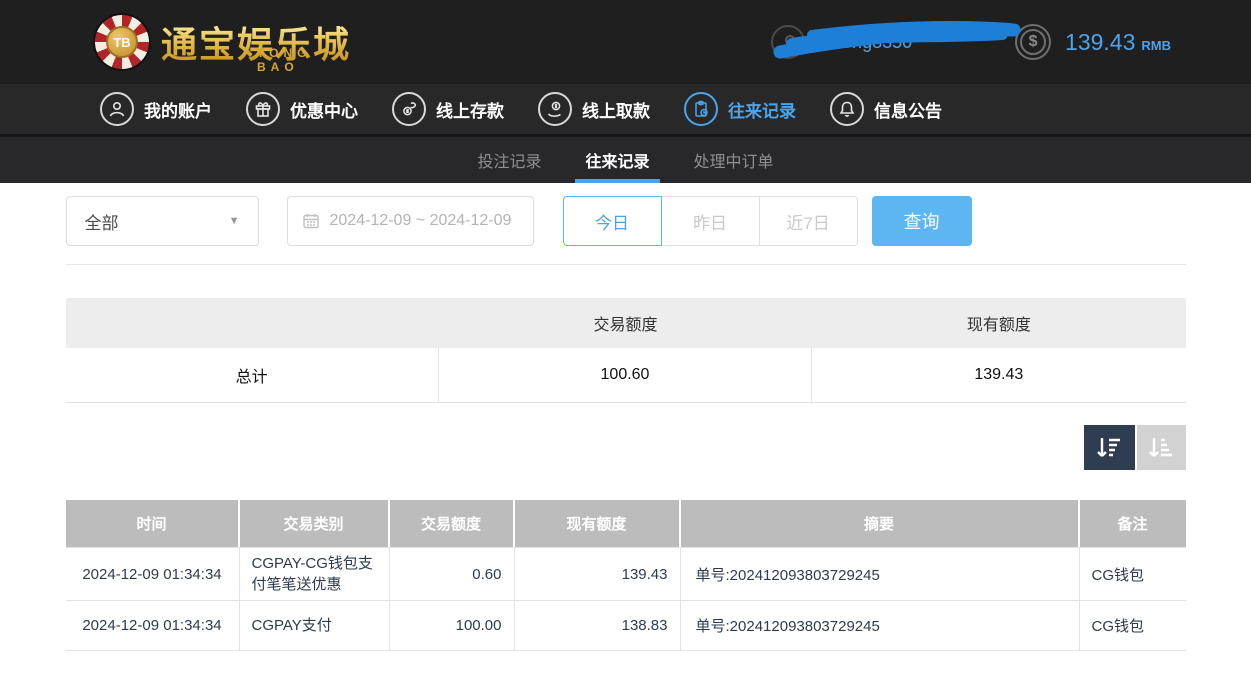 The height and width of the screenshot is (681, 1251). What do you see at coordinates (625, 42) in the screenshot?
I see `top-bar: TB 通宝娱乐城 TONG BAO cheng8350 $ 139.43 RMB` at bounding box center [625, 42].